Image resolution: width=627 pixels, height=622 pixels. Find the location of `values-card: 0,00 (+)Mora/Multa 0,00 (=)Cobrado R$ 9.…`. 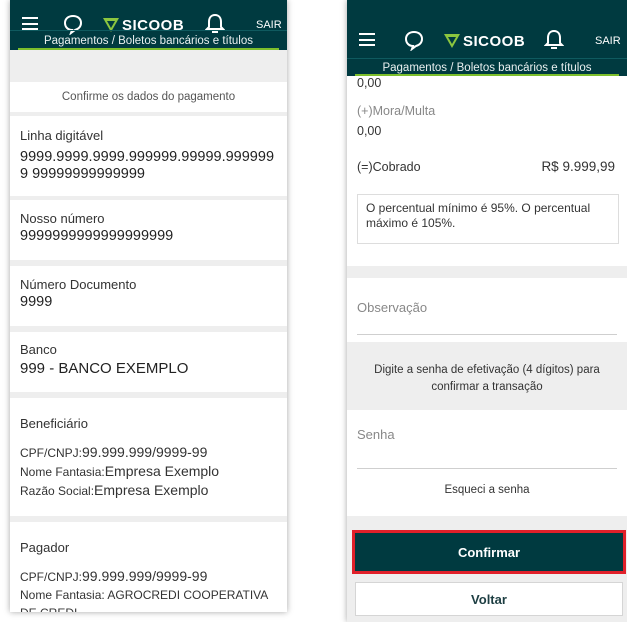

values-card: 0,00 (+)Mora/Multa 0,00 (=)Cobrado R$ 9.… is located at coordinates (487, 171).